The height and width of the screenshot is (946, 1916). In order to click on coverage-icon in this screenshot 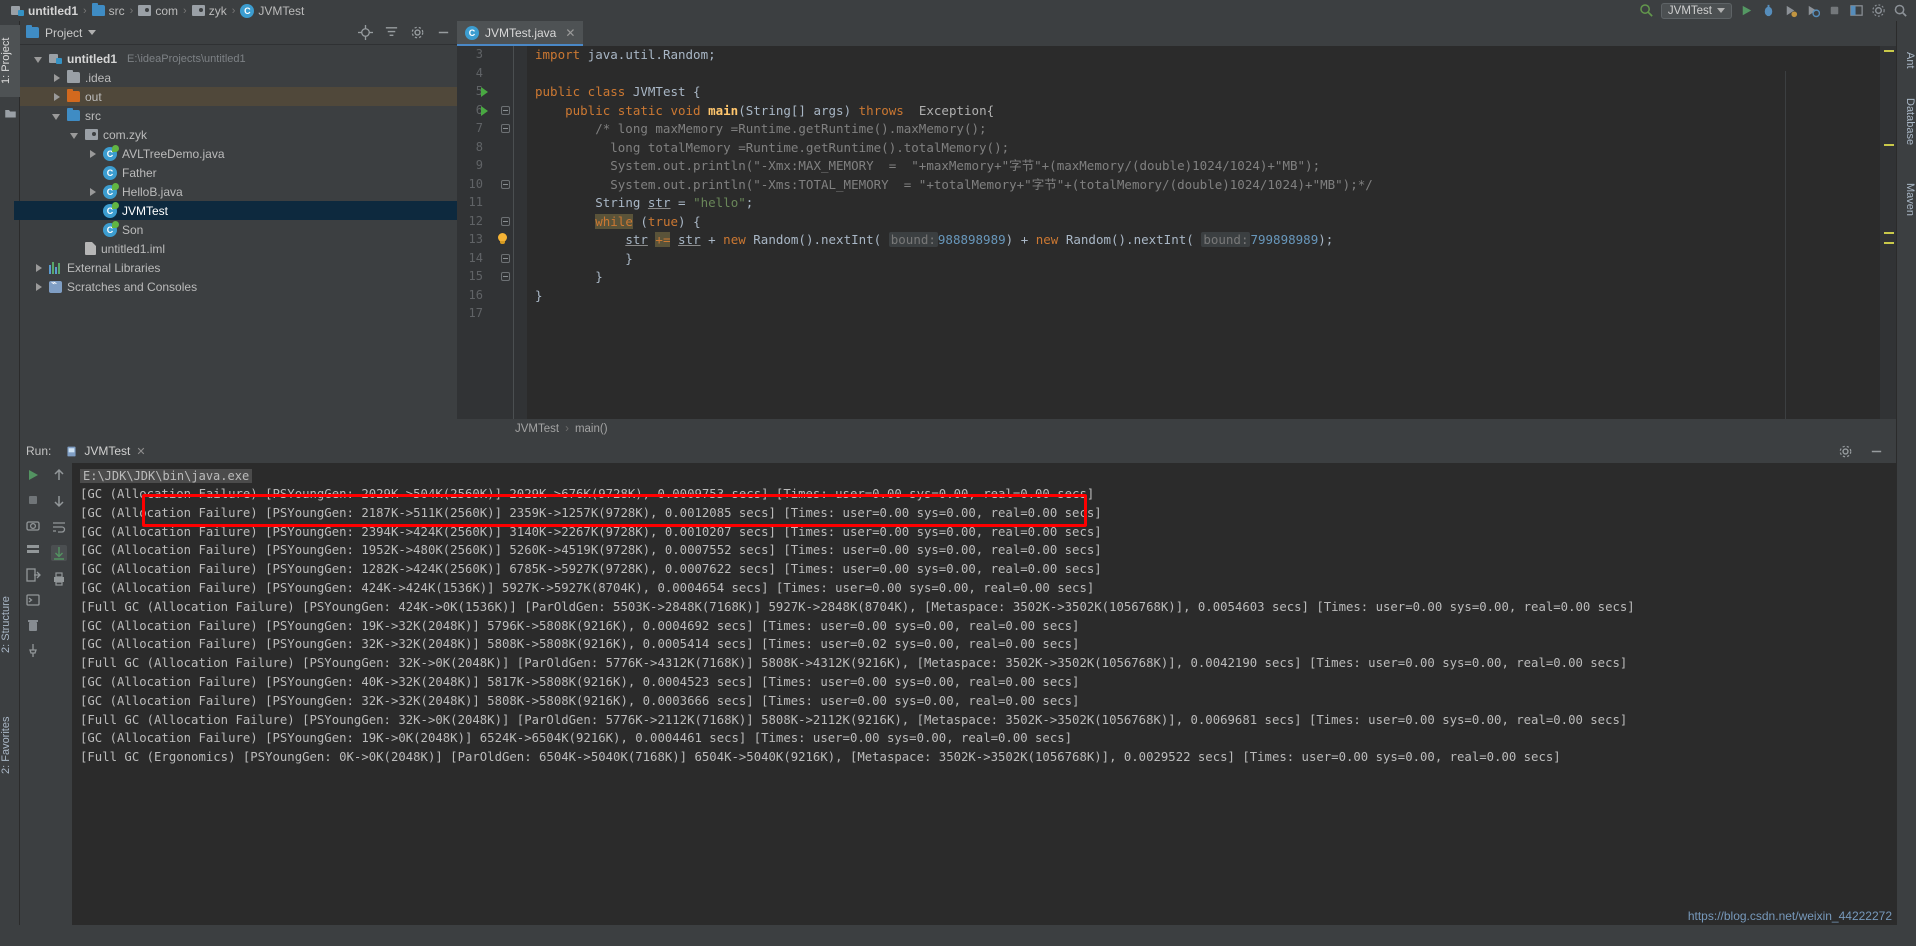, I will do `click(1790, 10)`.